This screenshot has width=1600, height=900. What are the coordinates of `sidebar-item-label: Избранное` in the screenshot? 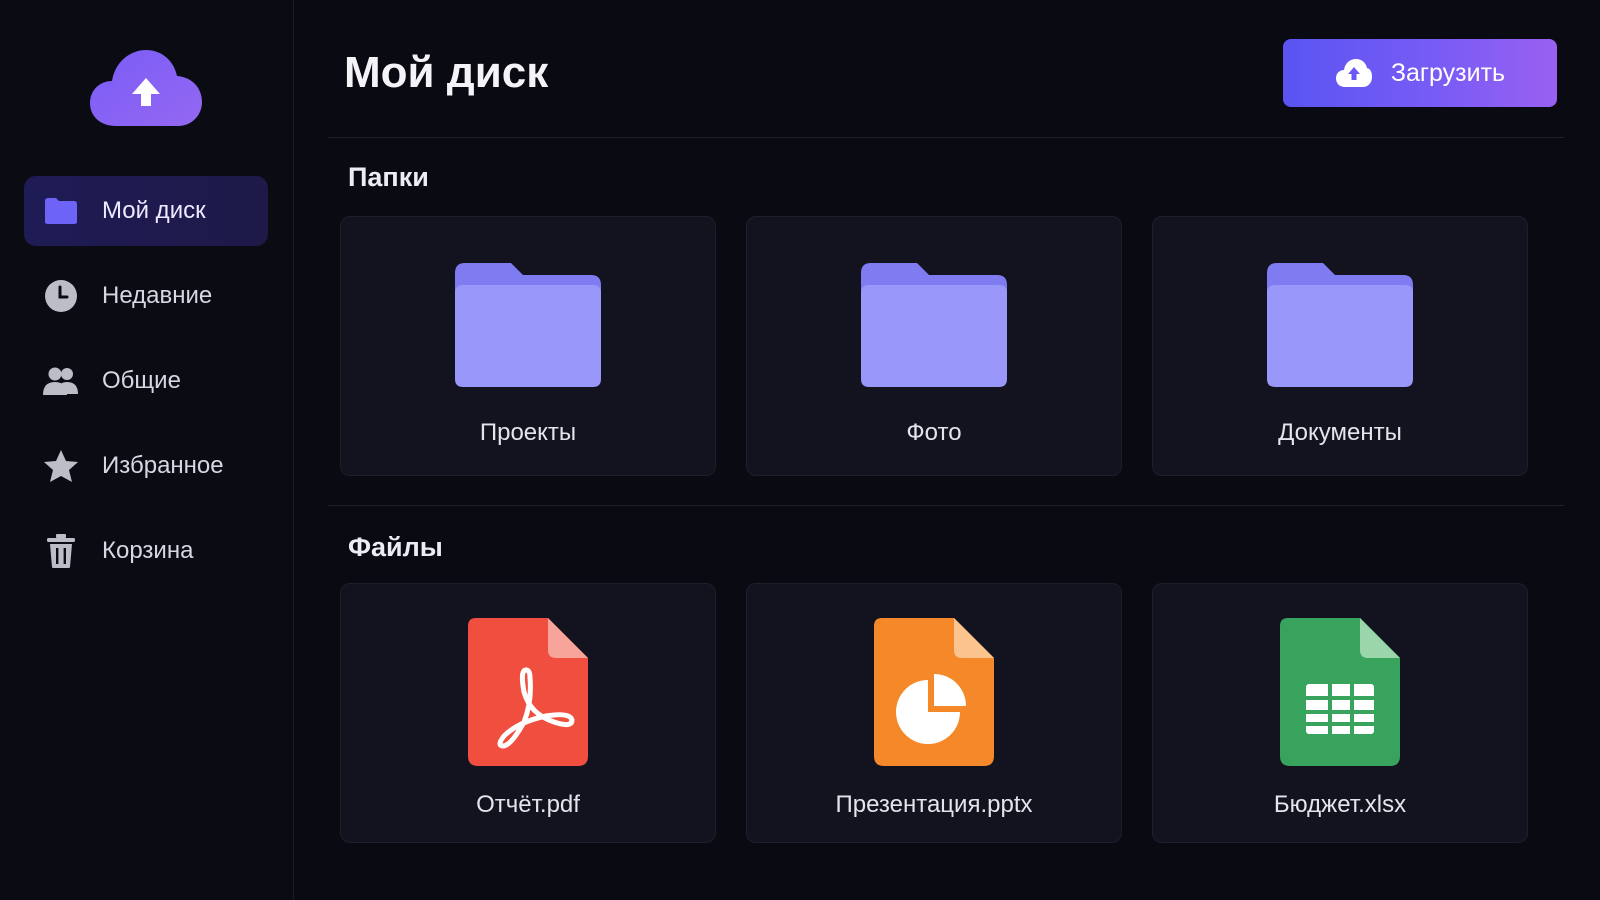 It's located at (163, 465).